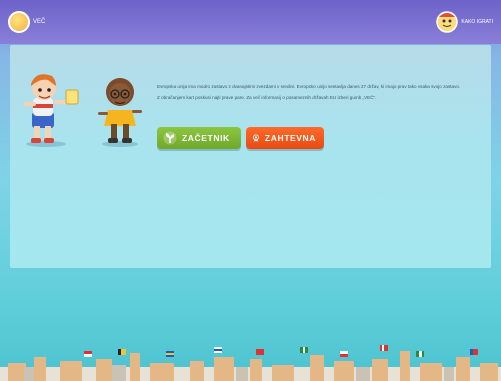 Image resolution: width=501 pixels, height=381 pixels. I want to click on advanced-button: ZAHTEVNA, so click(285, 138).